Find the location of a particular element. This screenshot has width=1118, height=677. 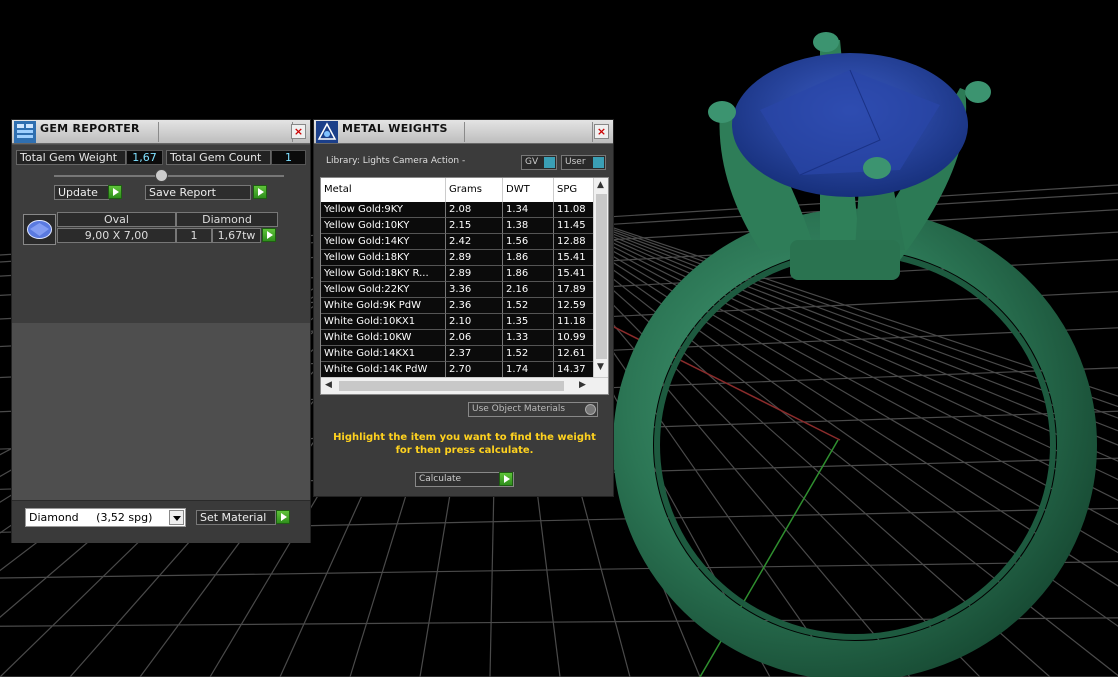

save-report-button: Save Report is located at coordinates (198, 192).